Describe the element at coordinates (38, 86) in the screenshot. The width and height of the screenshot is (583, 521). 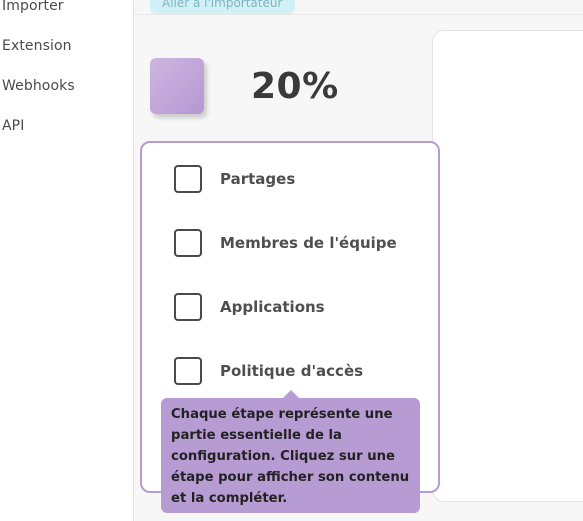
I see `sidebar-item-webhooks: Webhooks` at that location.